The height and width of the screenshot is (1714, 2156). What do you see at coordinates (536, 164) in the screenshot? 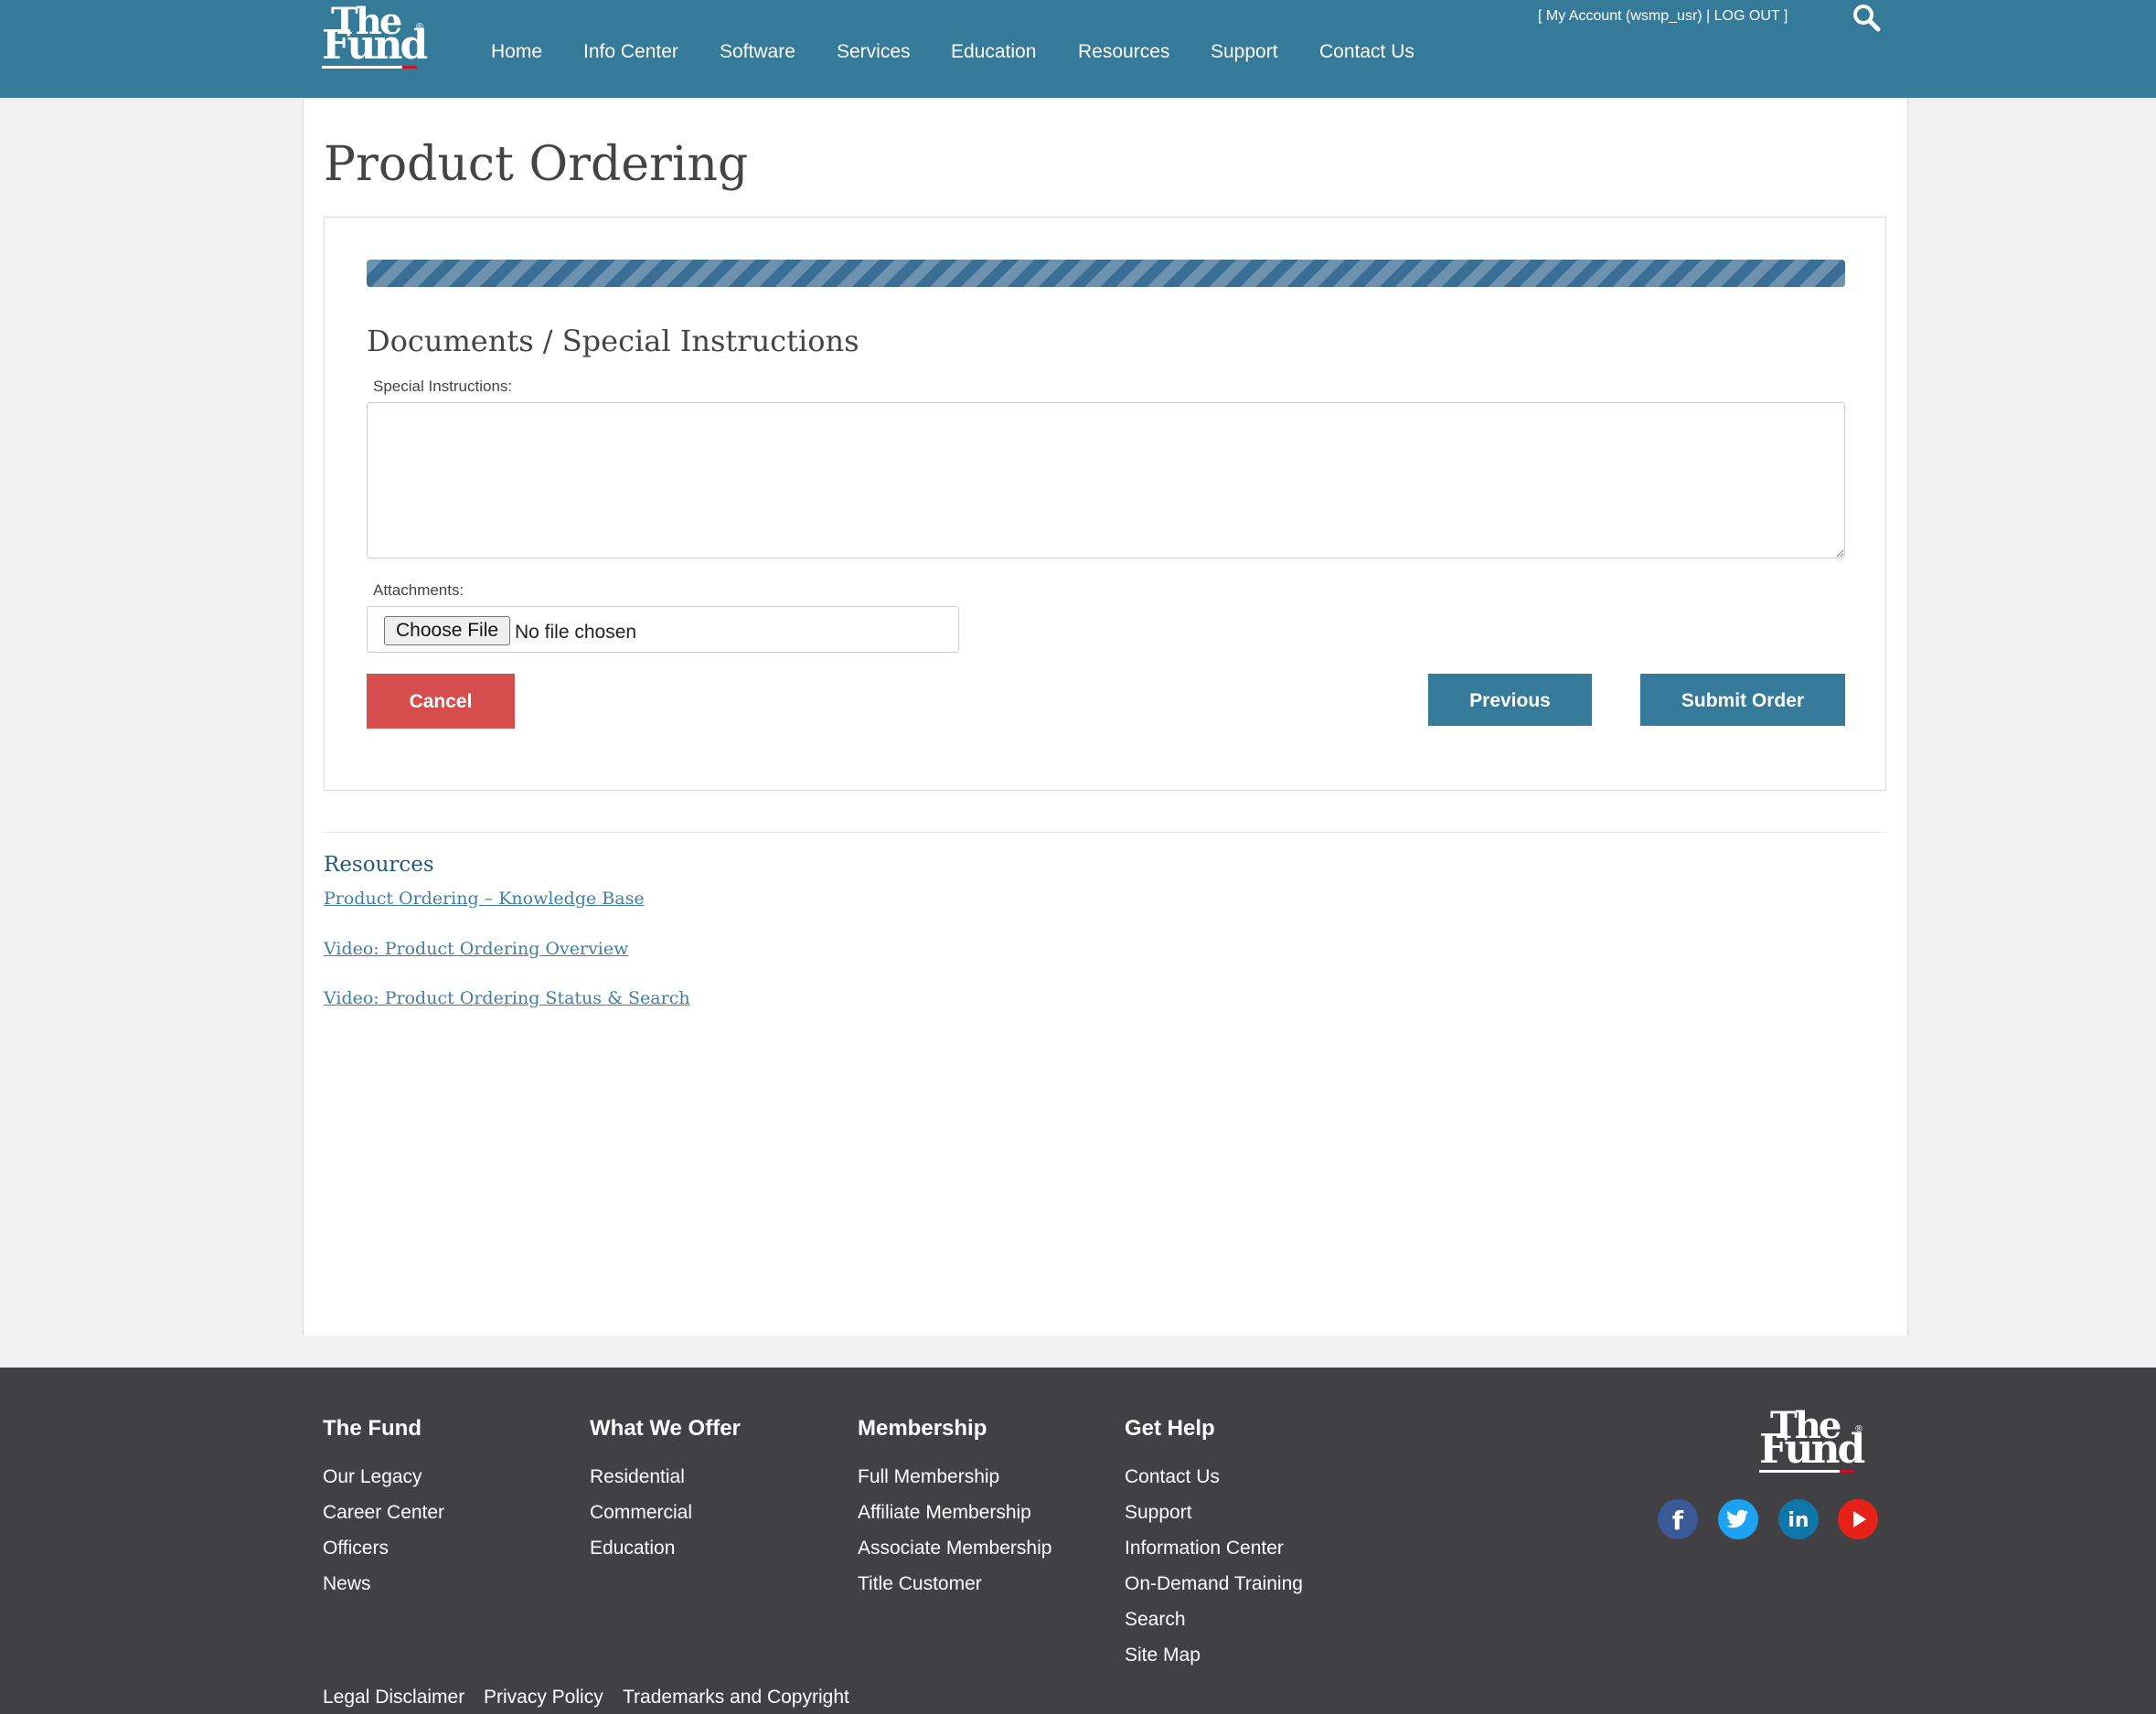
I see `page-title: Product Ordering` at bounding box center [536, 164].